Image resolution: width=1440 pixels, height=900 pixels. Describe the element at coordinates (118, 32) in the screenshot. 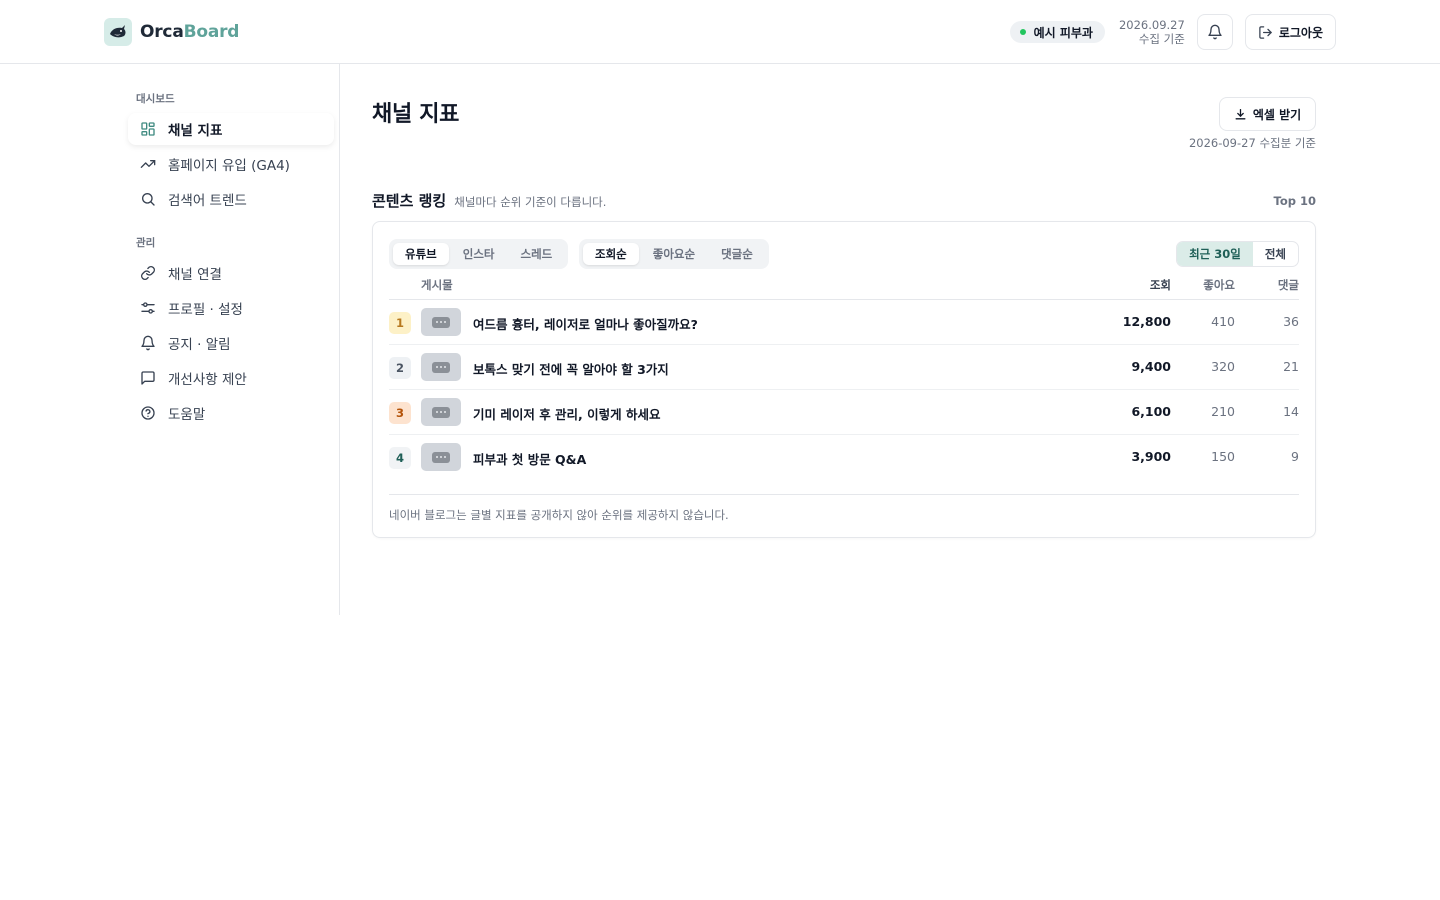

I see `orca-icon` at that location.